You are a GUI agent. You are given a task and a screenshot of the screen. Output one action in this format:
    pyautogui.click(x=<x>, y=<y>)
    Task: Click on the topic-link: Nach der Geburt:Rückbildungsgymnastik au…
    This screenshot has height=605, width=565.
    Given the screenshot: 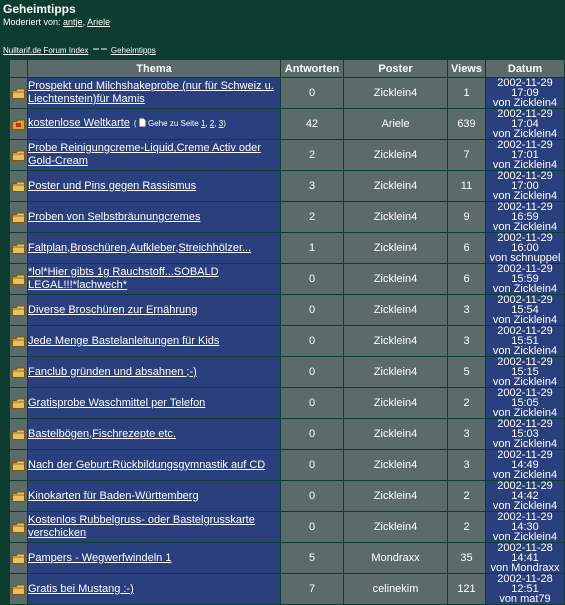 What is the action you would take?
    pyautogui.click(x=146, y=465)
    